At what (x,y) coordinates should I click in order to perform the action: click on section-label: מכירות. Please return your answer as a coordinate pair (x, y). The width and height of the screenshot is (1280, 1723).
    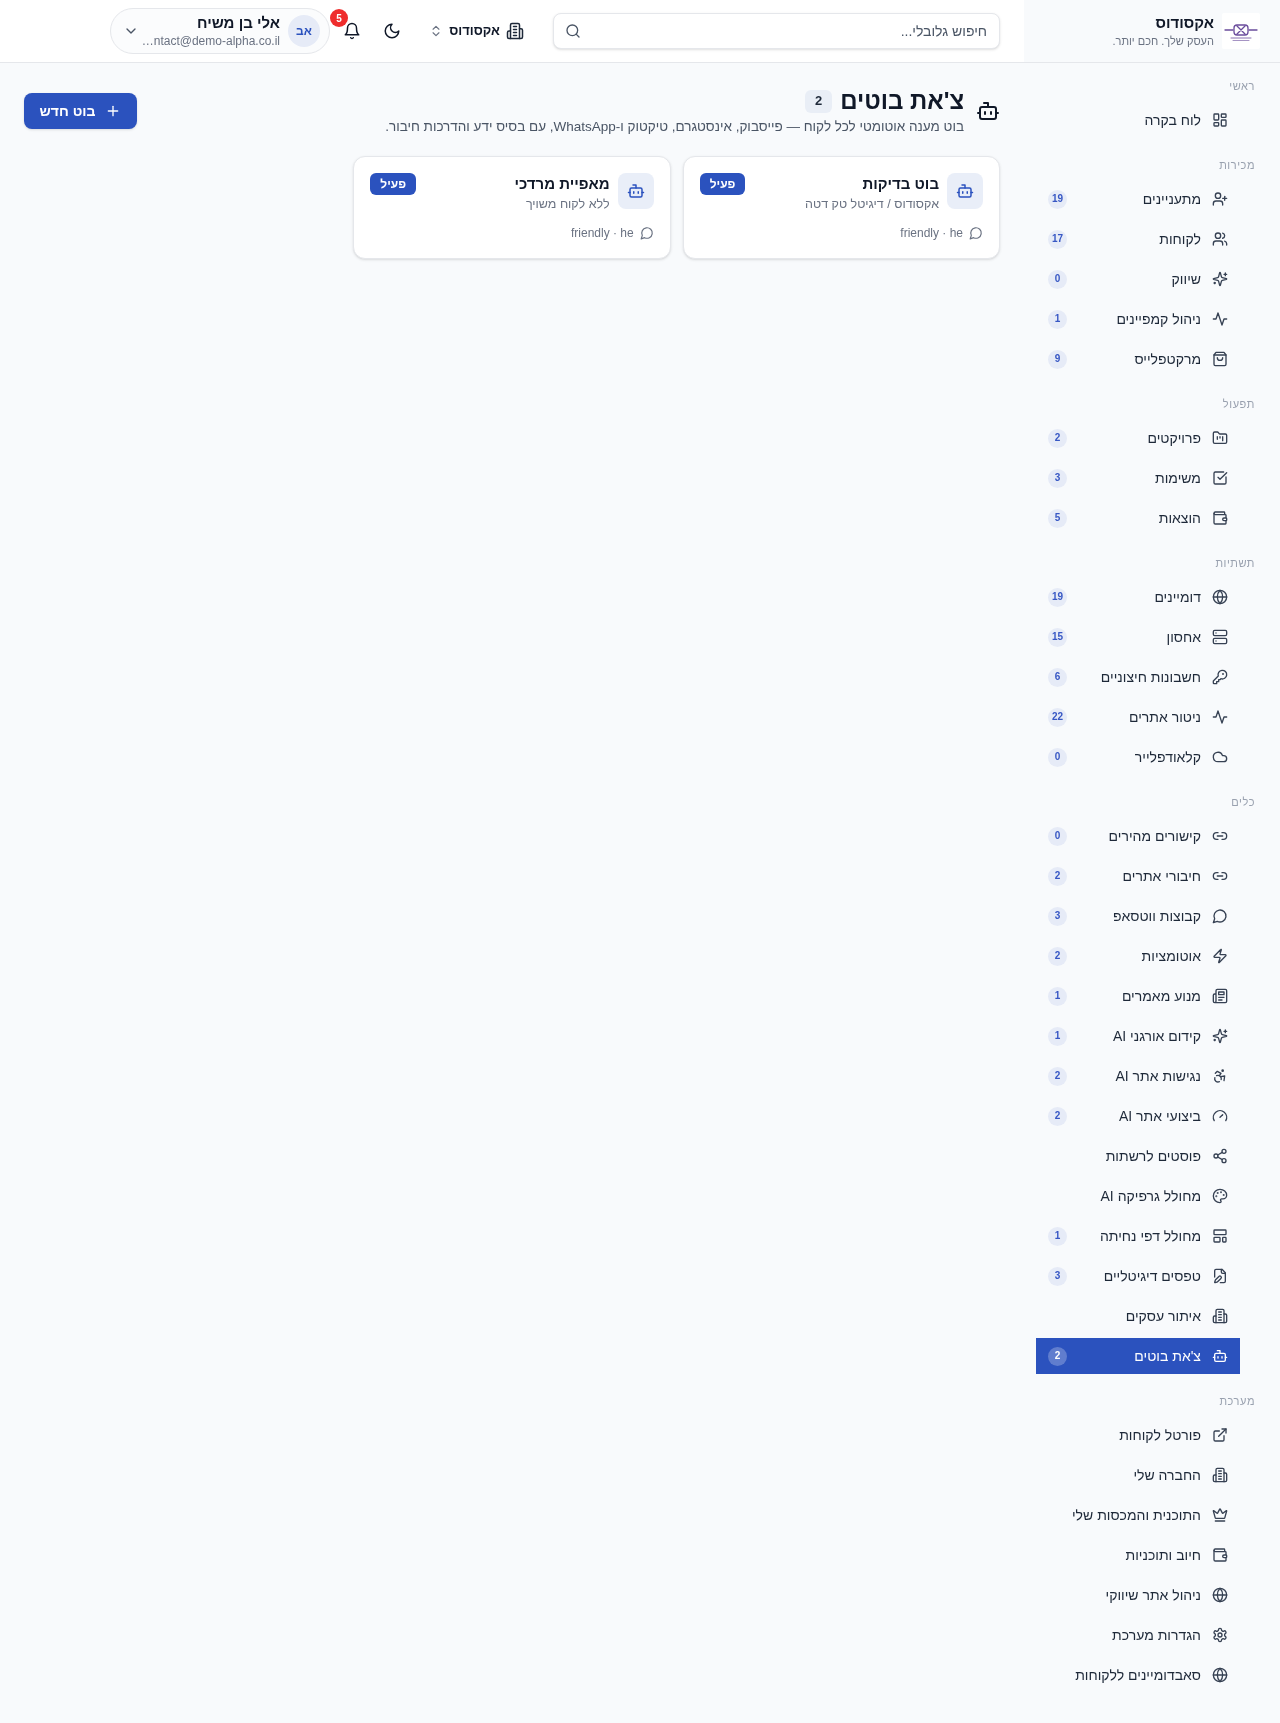
    Looking at the image, I should click on (1237, 165).